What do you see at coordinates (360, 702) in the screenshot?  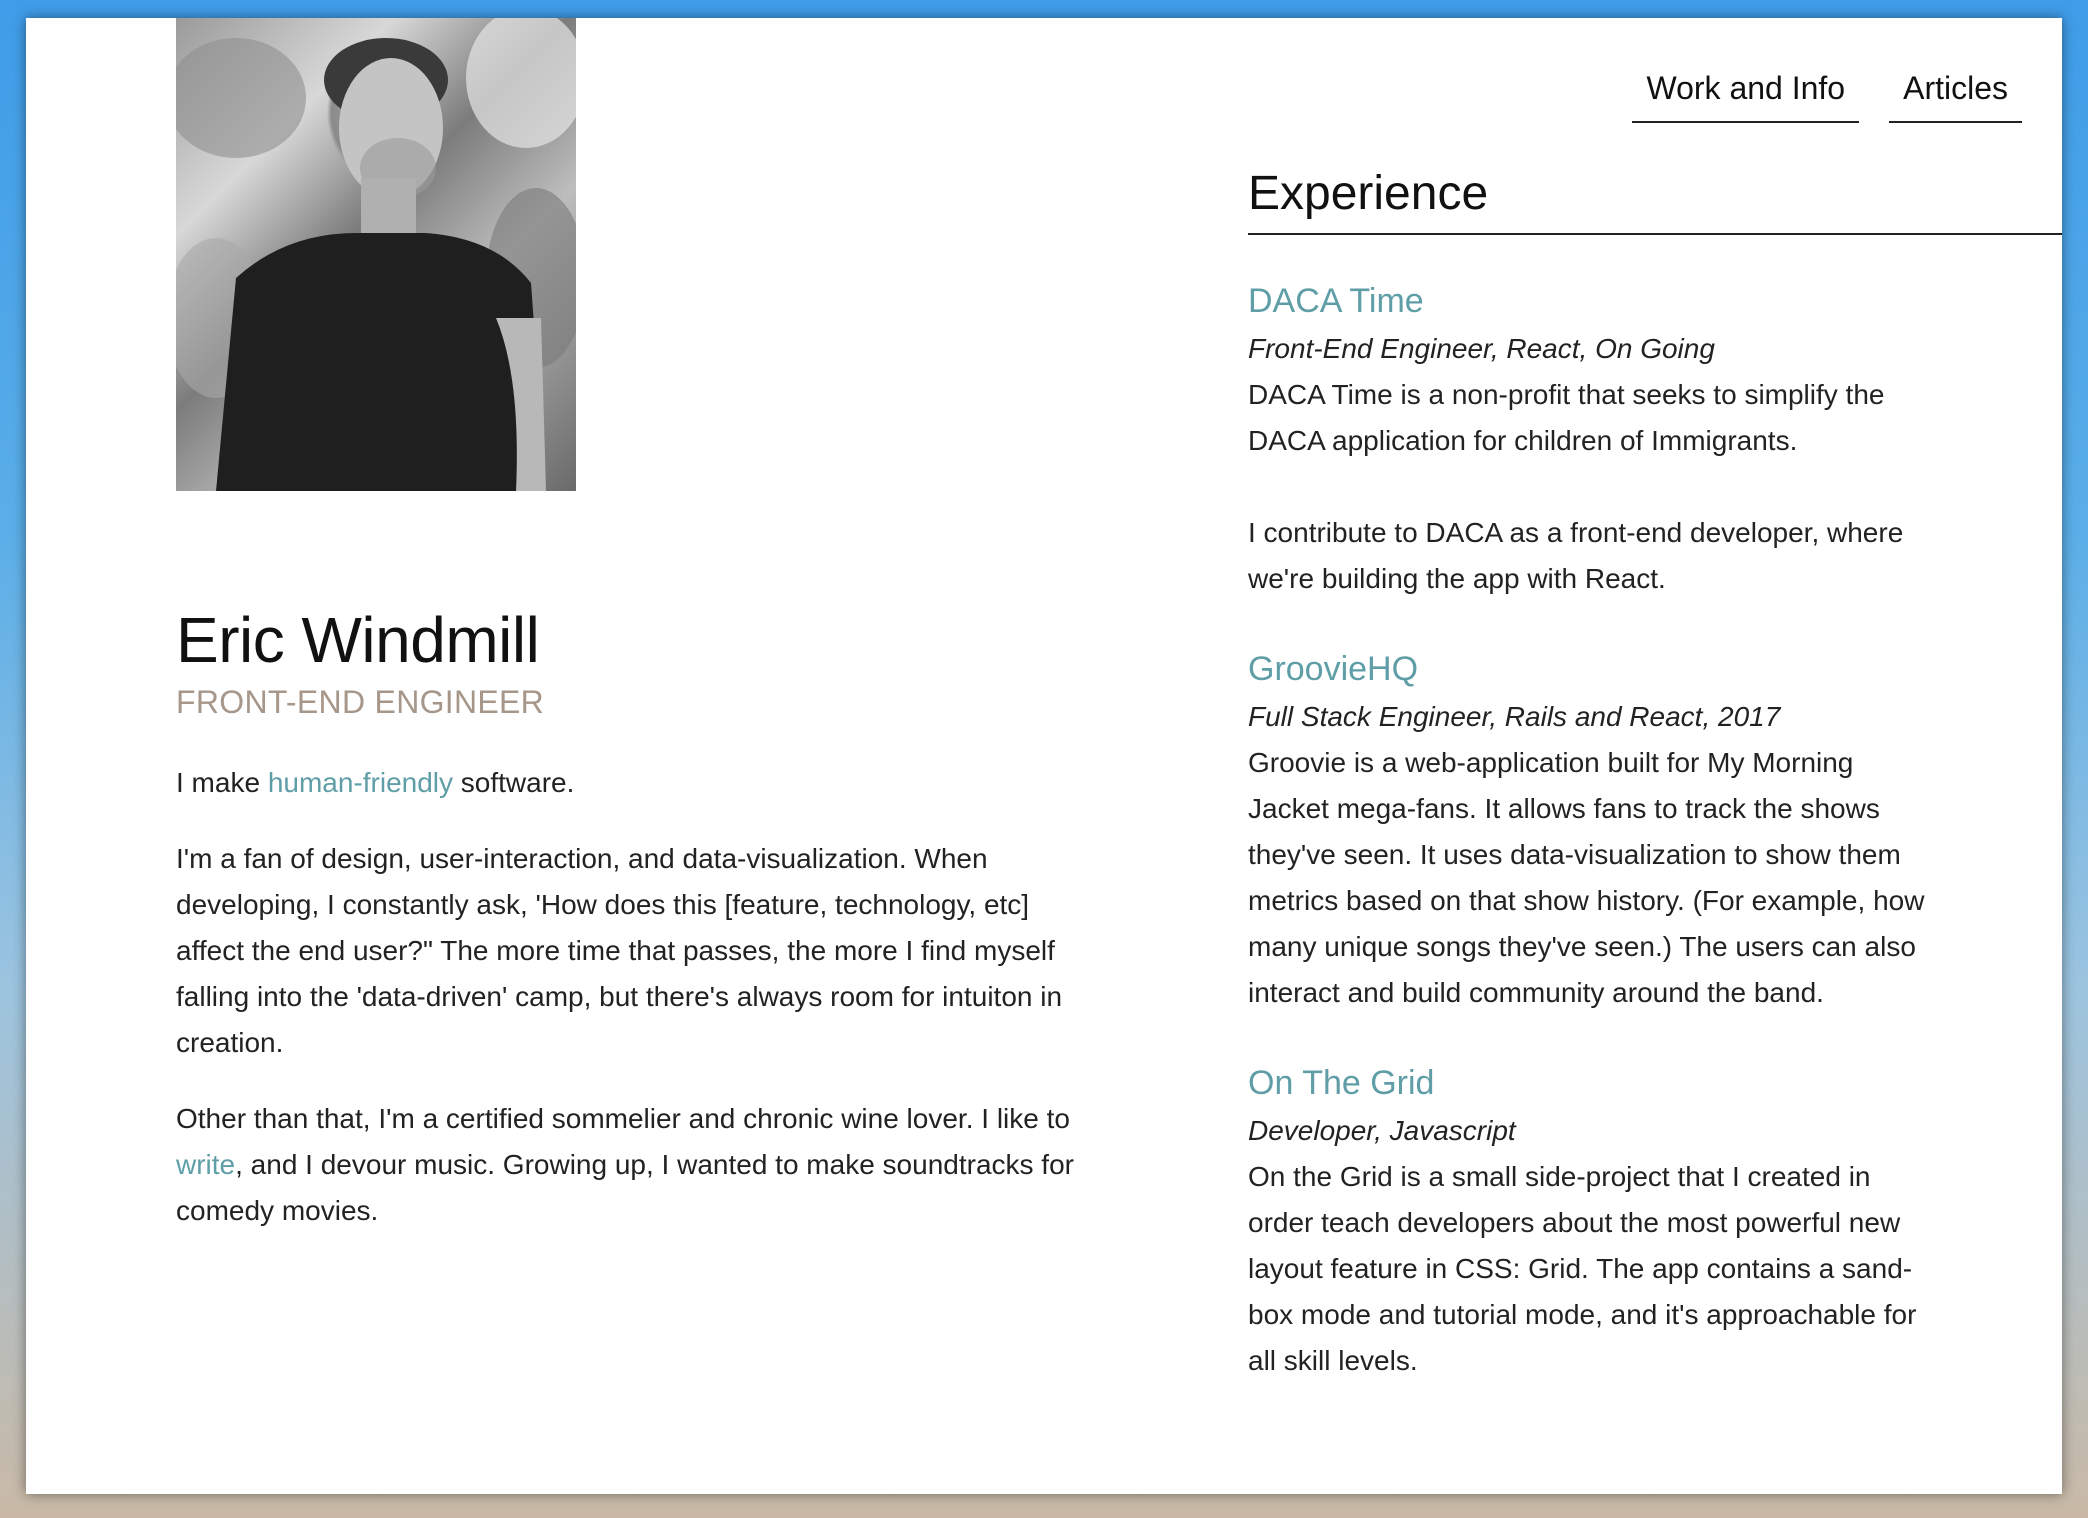 I see `profile-title: FRONT-END ENGINEER` at bounding box center [360, 702].